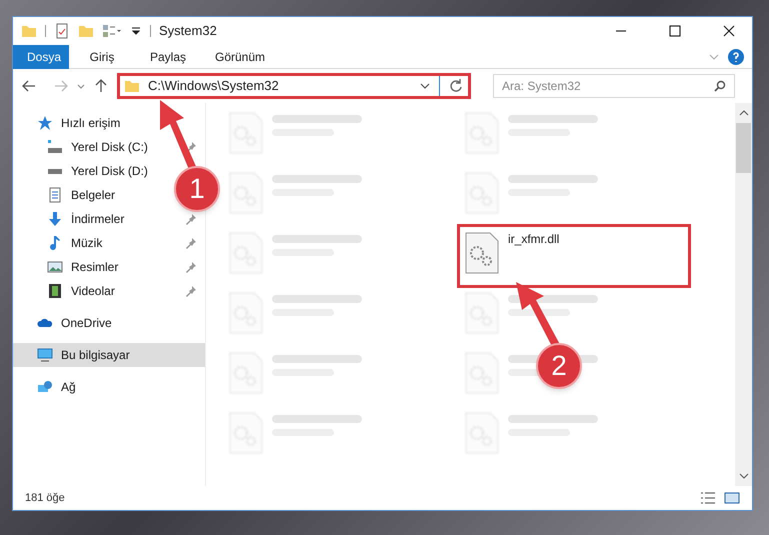 This screenshot has width=769, height=535. I want to click on close-icon, so click(729, 31).